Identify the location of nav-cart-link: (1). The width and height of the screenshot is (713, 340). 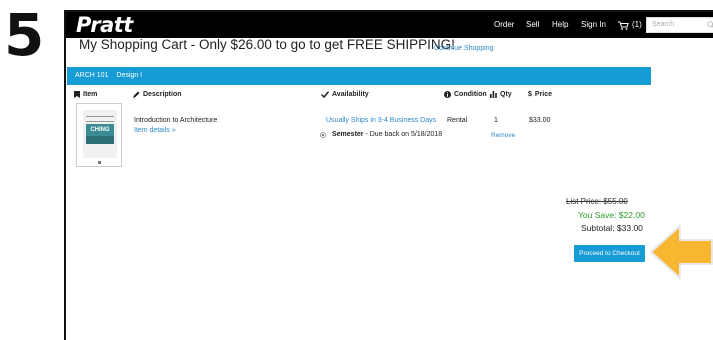
(630, 25).